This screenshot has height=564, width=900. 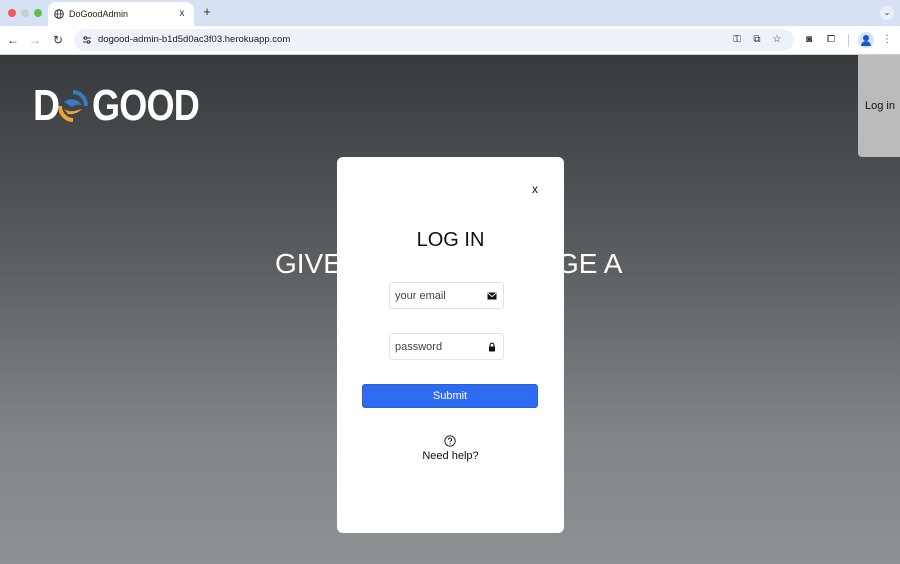 I want to click on login-side-button: Log in, so click(x=879, y=106).